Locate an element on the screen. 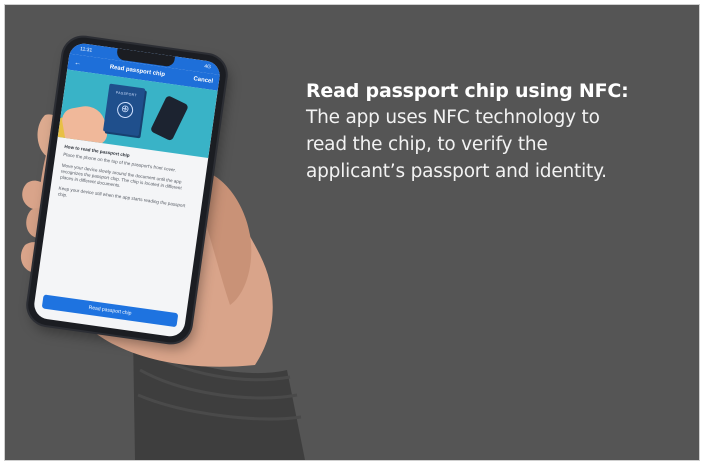  cancel-button: Cancel is located at coordinates (203, 80).